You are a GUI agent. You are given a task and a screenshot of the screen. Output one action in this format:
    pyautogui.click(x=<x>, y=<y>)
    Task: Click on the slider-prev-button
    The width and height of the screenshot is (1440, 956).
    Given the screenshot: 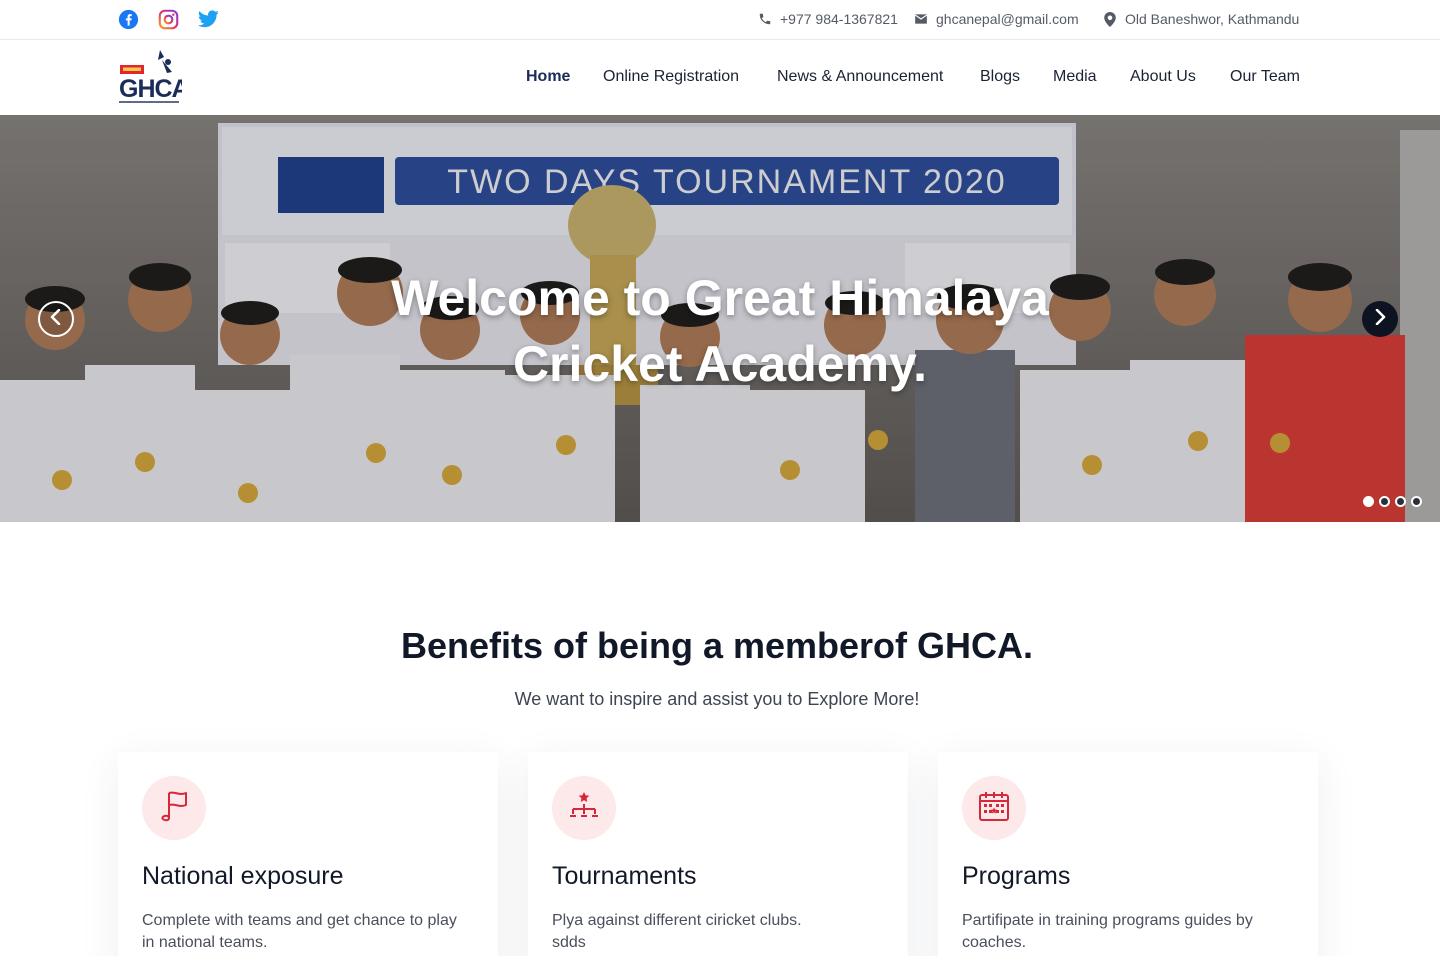 What is the action you would take?
    pyautogui.click(x=56, y=319)
    